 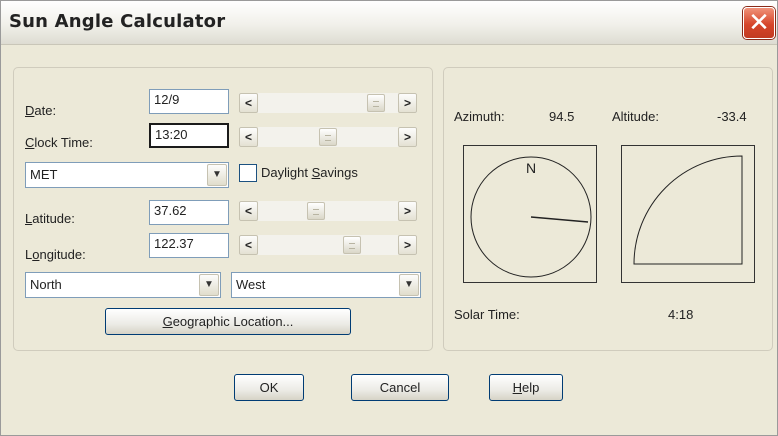 I want to click on ok-button: OK, so click(x=269, y=387).